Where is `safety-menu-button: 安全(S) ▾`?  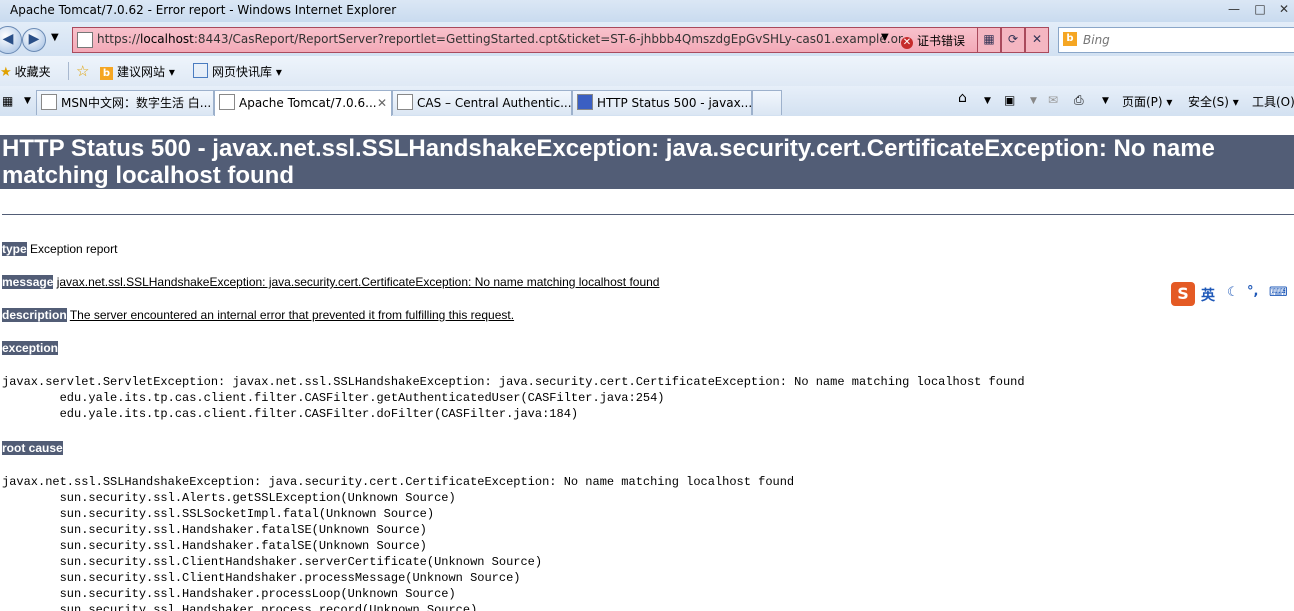 safety-menu-button: 安全(S) ▾ is located at coordinates (1213, 101).